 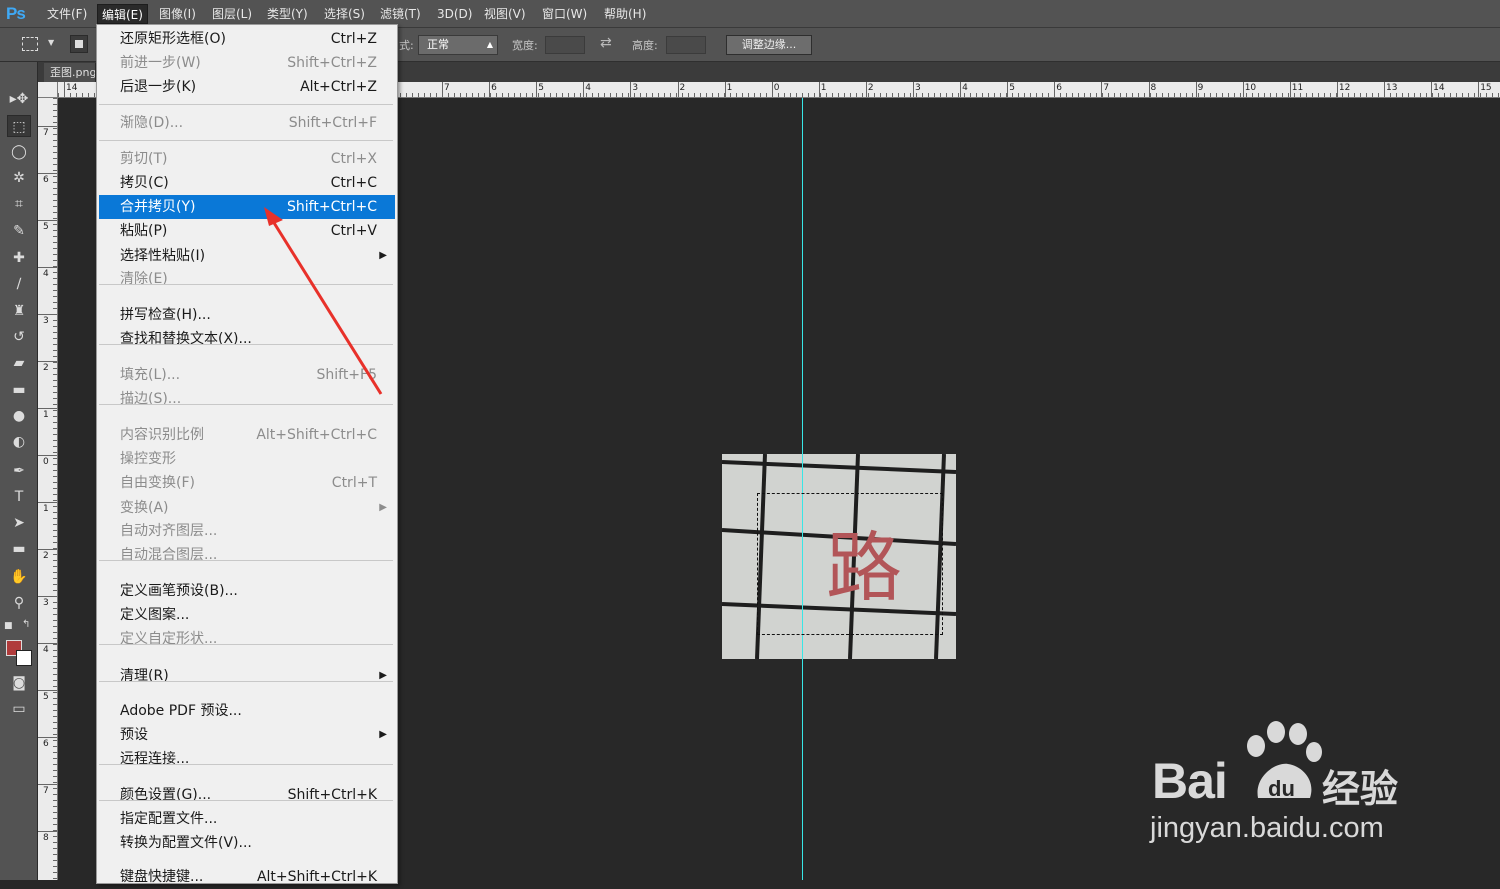 I want to click on watermark-jingyan: 经验, so click(x=1360, y=789).